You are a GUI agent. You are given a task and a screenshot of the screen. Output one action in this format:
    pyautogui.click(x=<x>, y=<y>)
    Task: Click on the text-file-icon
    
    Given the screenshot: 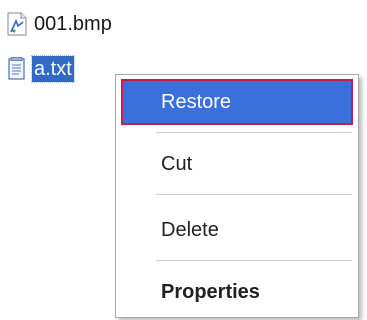 What is the action you would take?
    pyautogui.click(x=17, y=69)
    